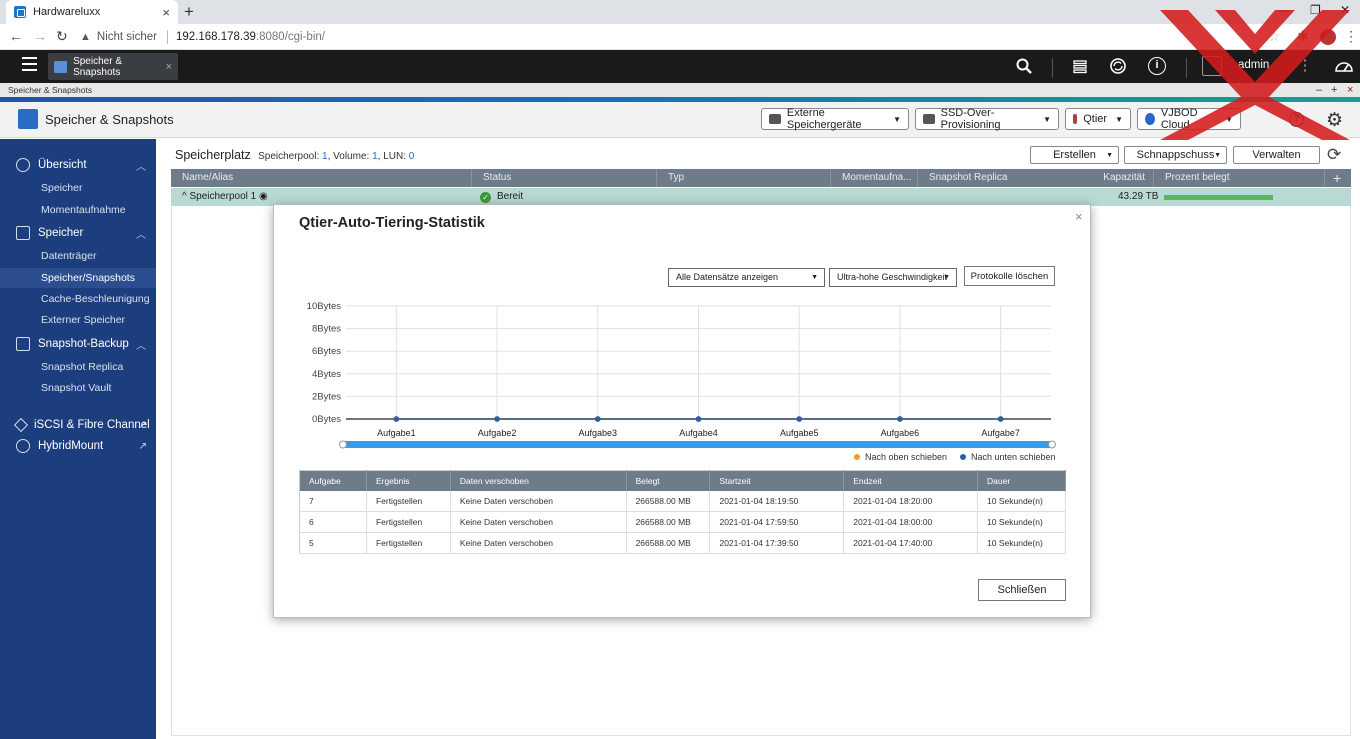  Describe the element at coordinates (485, 197) in the screenshot. I see `check-icon: ✓` at that location.